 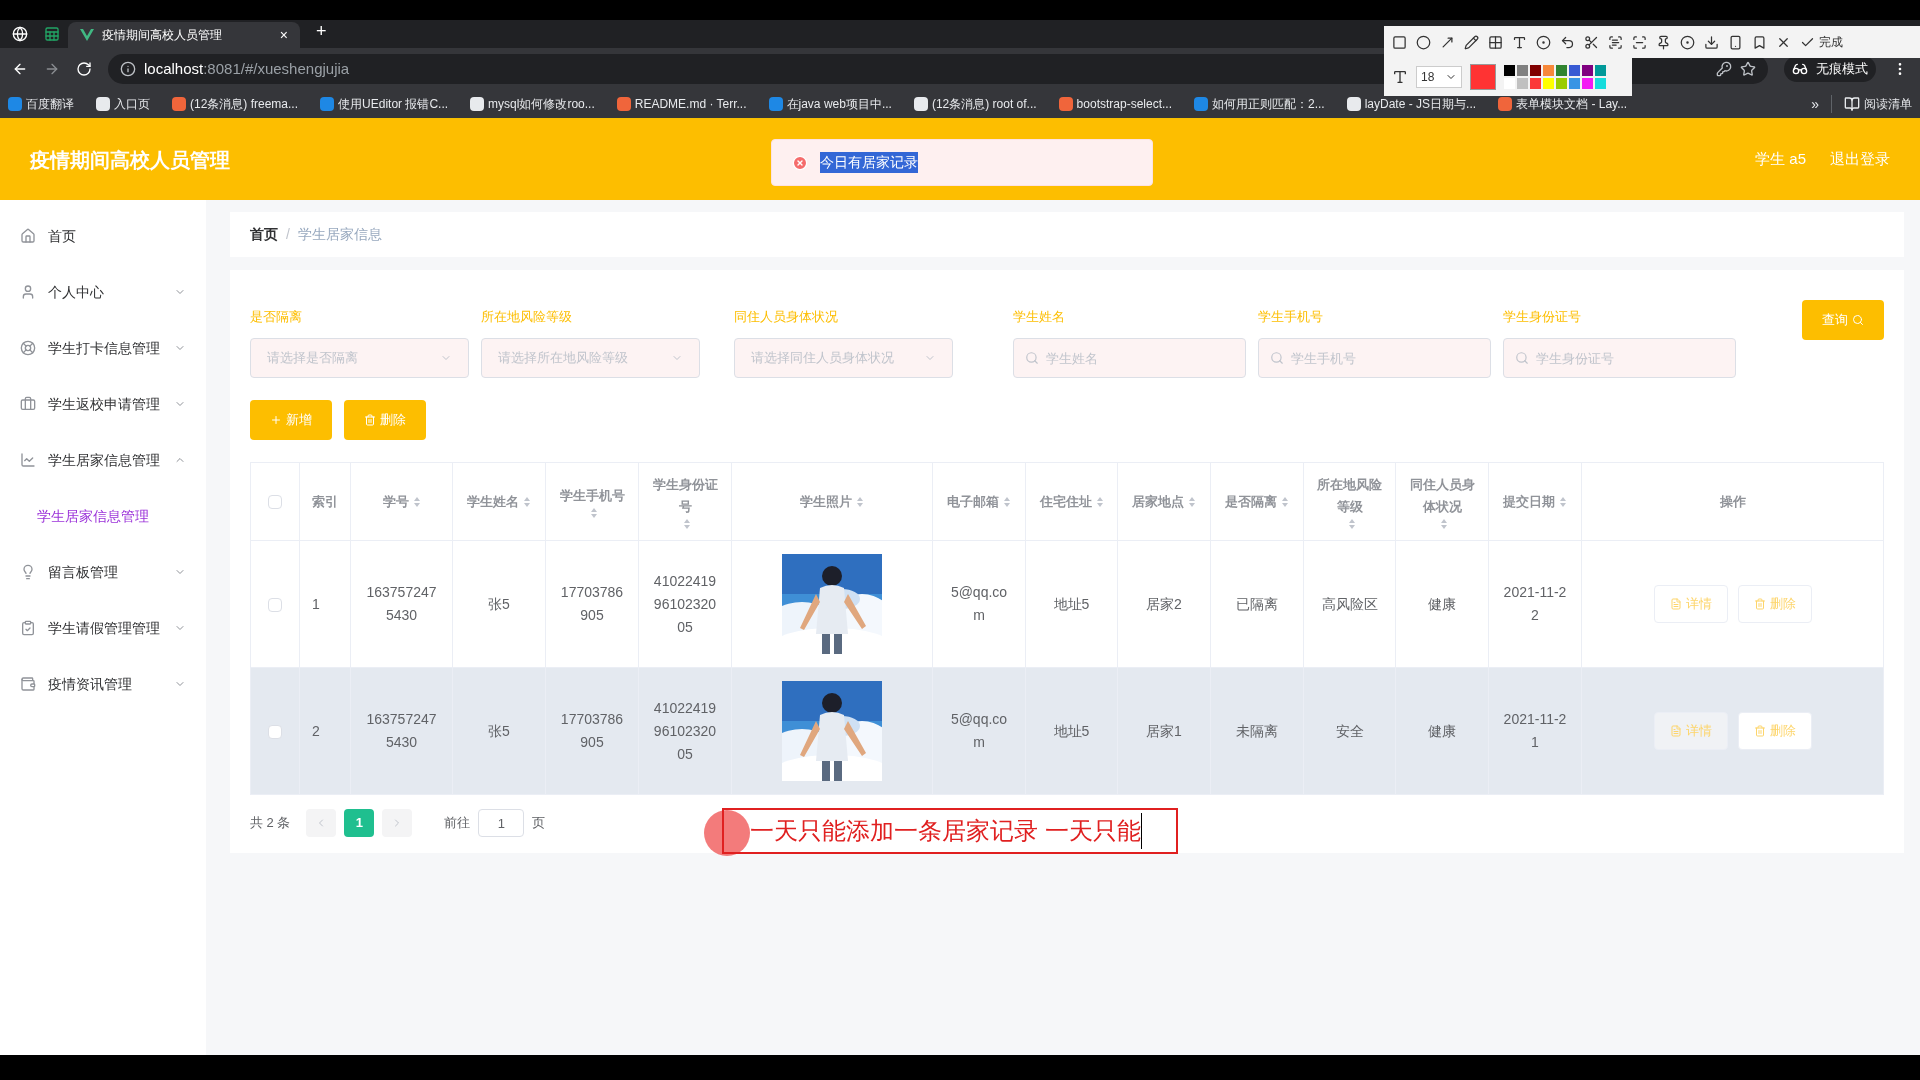 I want to click on table-cell: 5@qq.com, so click(x=979, y=730).